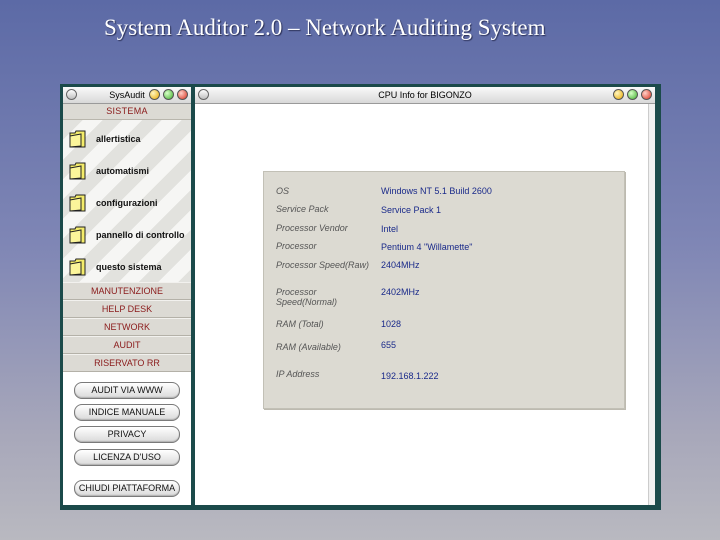  What do you see at coordinates (302, 209) in the screenshot?
I see `info-label: Service Pack` at bounding box center [302, 209].